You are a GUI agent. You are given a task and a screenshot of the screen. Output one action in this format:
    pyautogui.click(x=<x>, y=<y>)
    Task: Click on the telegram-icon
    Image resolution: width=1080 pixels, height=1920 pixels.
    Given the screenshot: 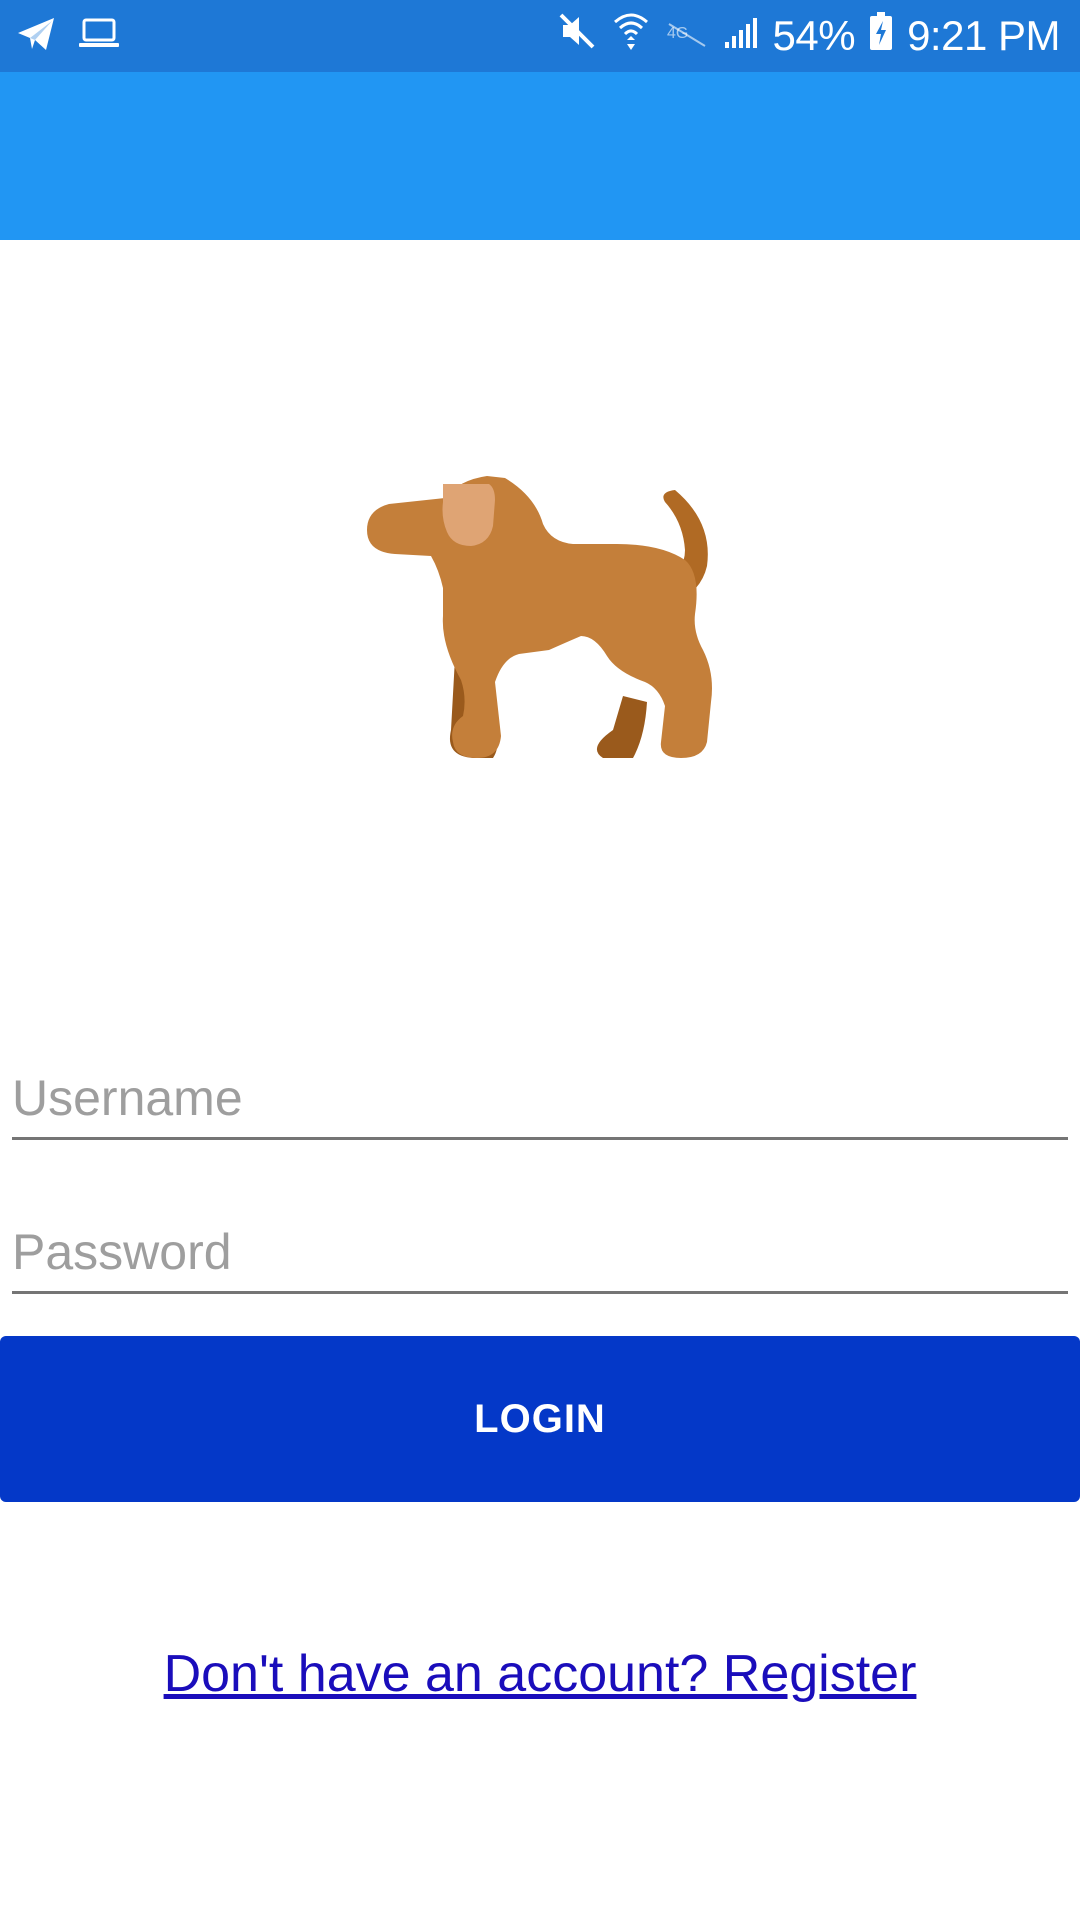 What is the action you would take?
    pyautogui.click(x=36, y=36)
    